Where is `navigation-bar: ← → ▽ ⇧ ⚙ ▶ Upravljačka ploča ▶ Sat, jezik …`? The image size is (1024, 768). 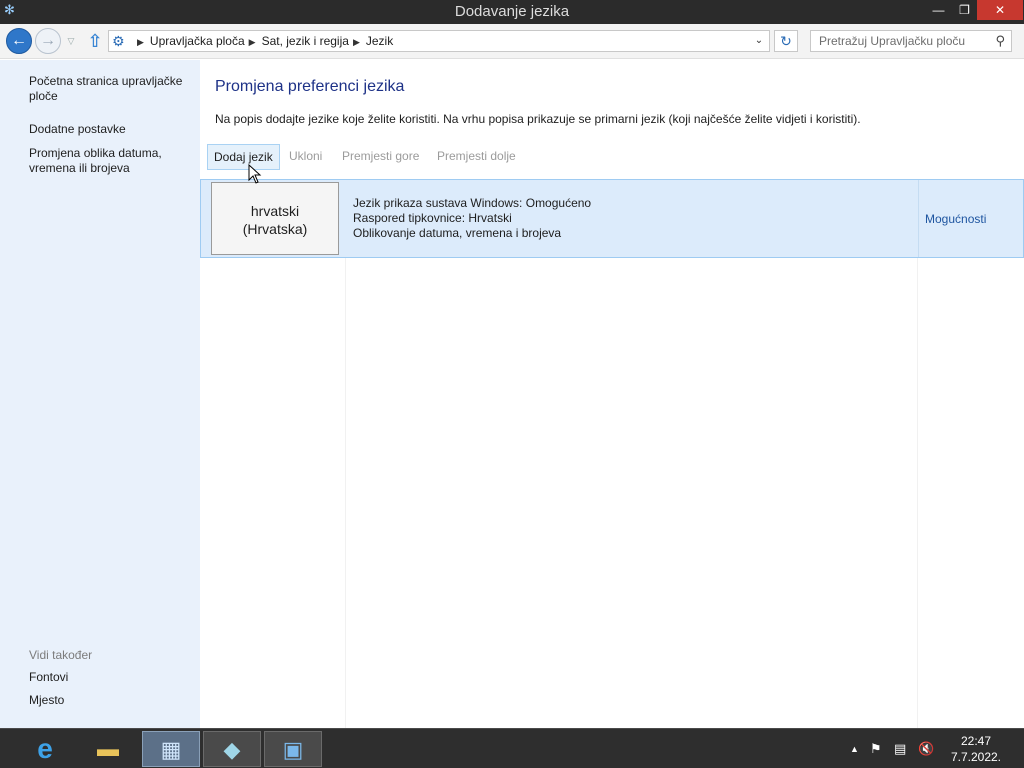 navigation-bar: ← → ▽ ⇧ ⚙ ▶ Upravljačka ploča ▶ Sat, jezik … is located at coordinates (512, 41).